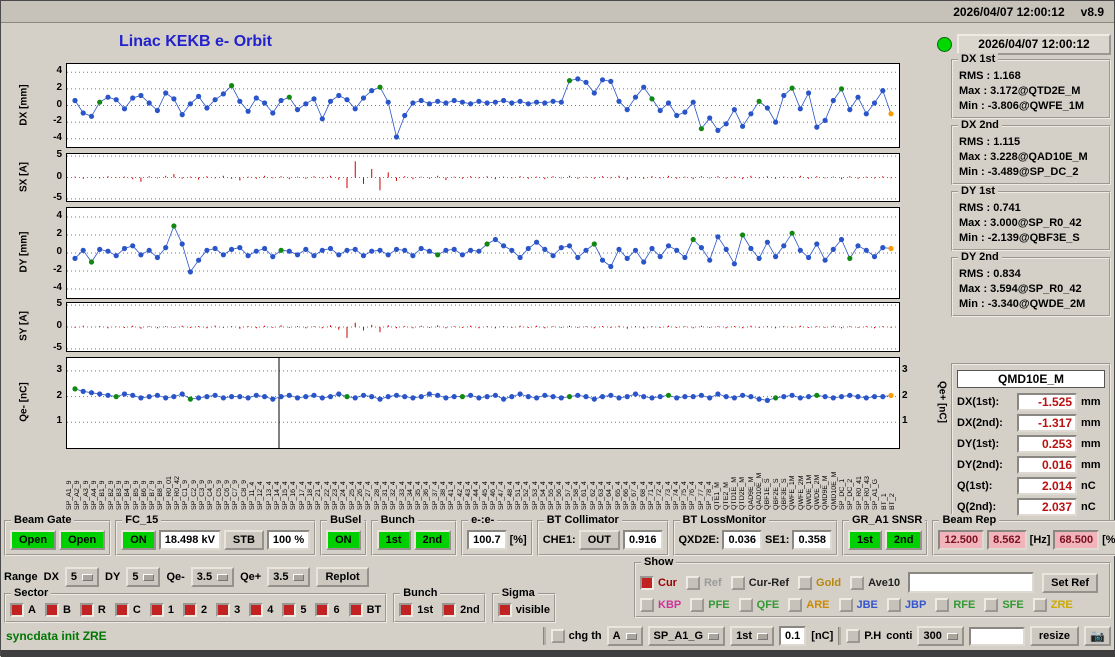 This screenshot has width=1115, height=657. I want to click on chg-th-toggle: chg th, so click(576, 636).